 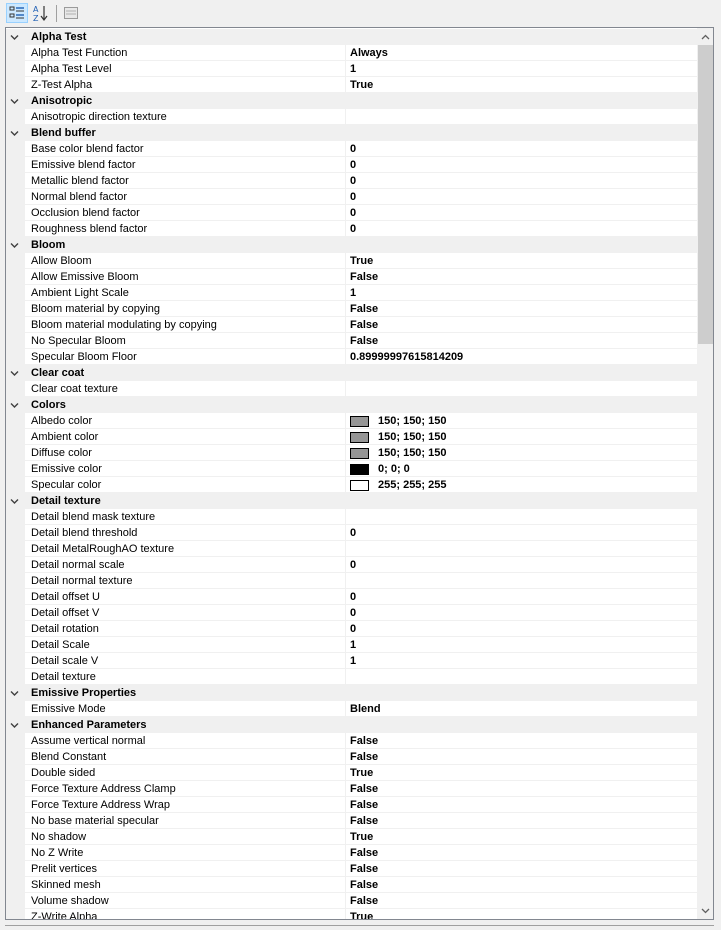 I want to click on property-row-detail-scale-v: Detail scale V 1, so click(x=351, y=661).